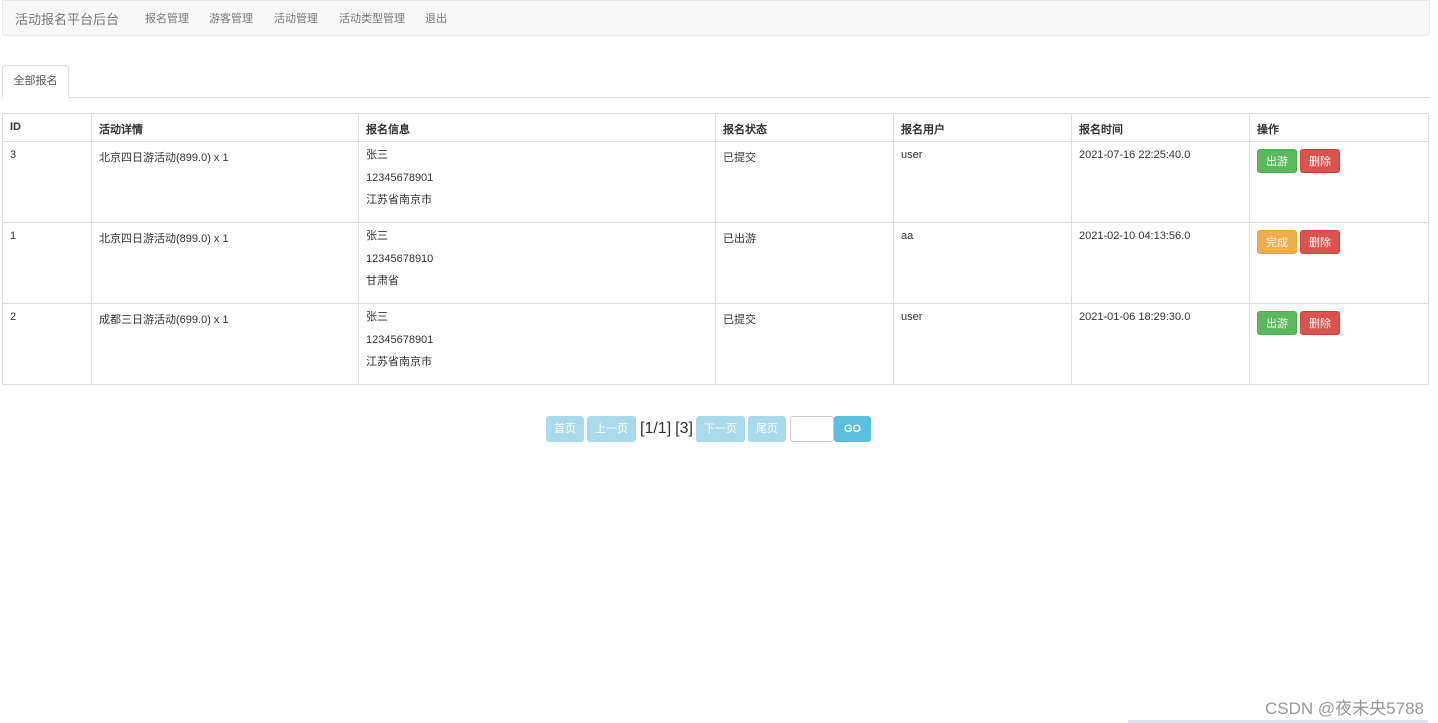  I want to click on info-address: 甘肃省, so click(382, 281).